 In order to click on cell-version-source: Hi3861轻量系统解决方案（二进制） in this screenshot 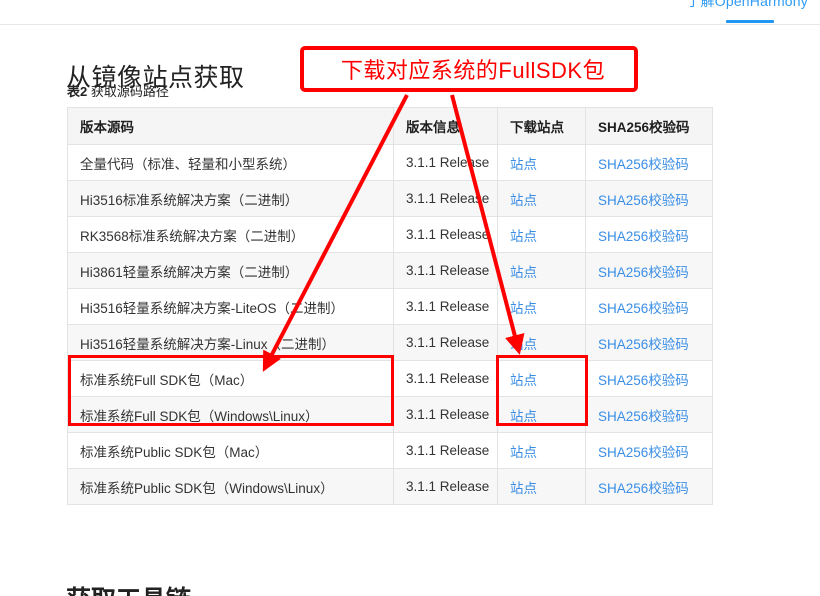, I will do `click(230, 270)`.